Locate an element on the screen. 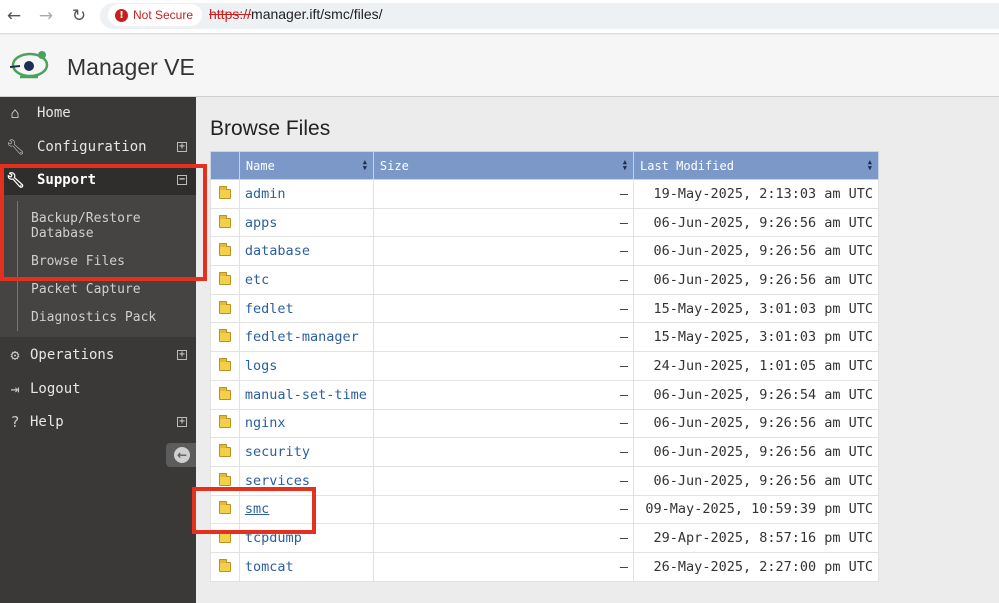  url-scheme: https:// is located at coordinates (230, 14).